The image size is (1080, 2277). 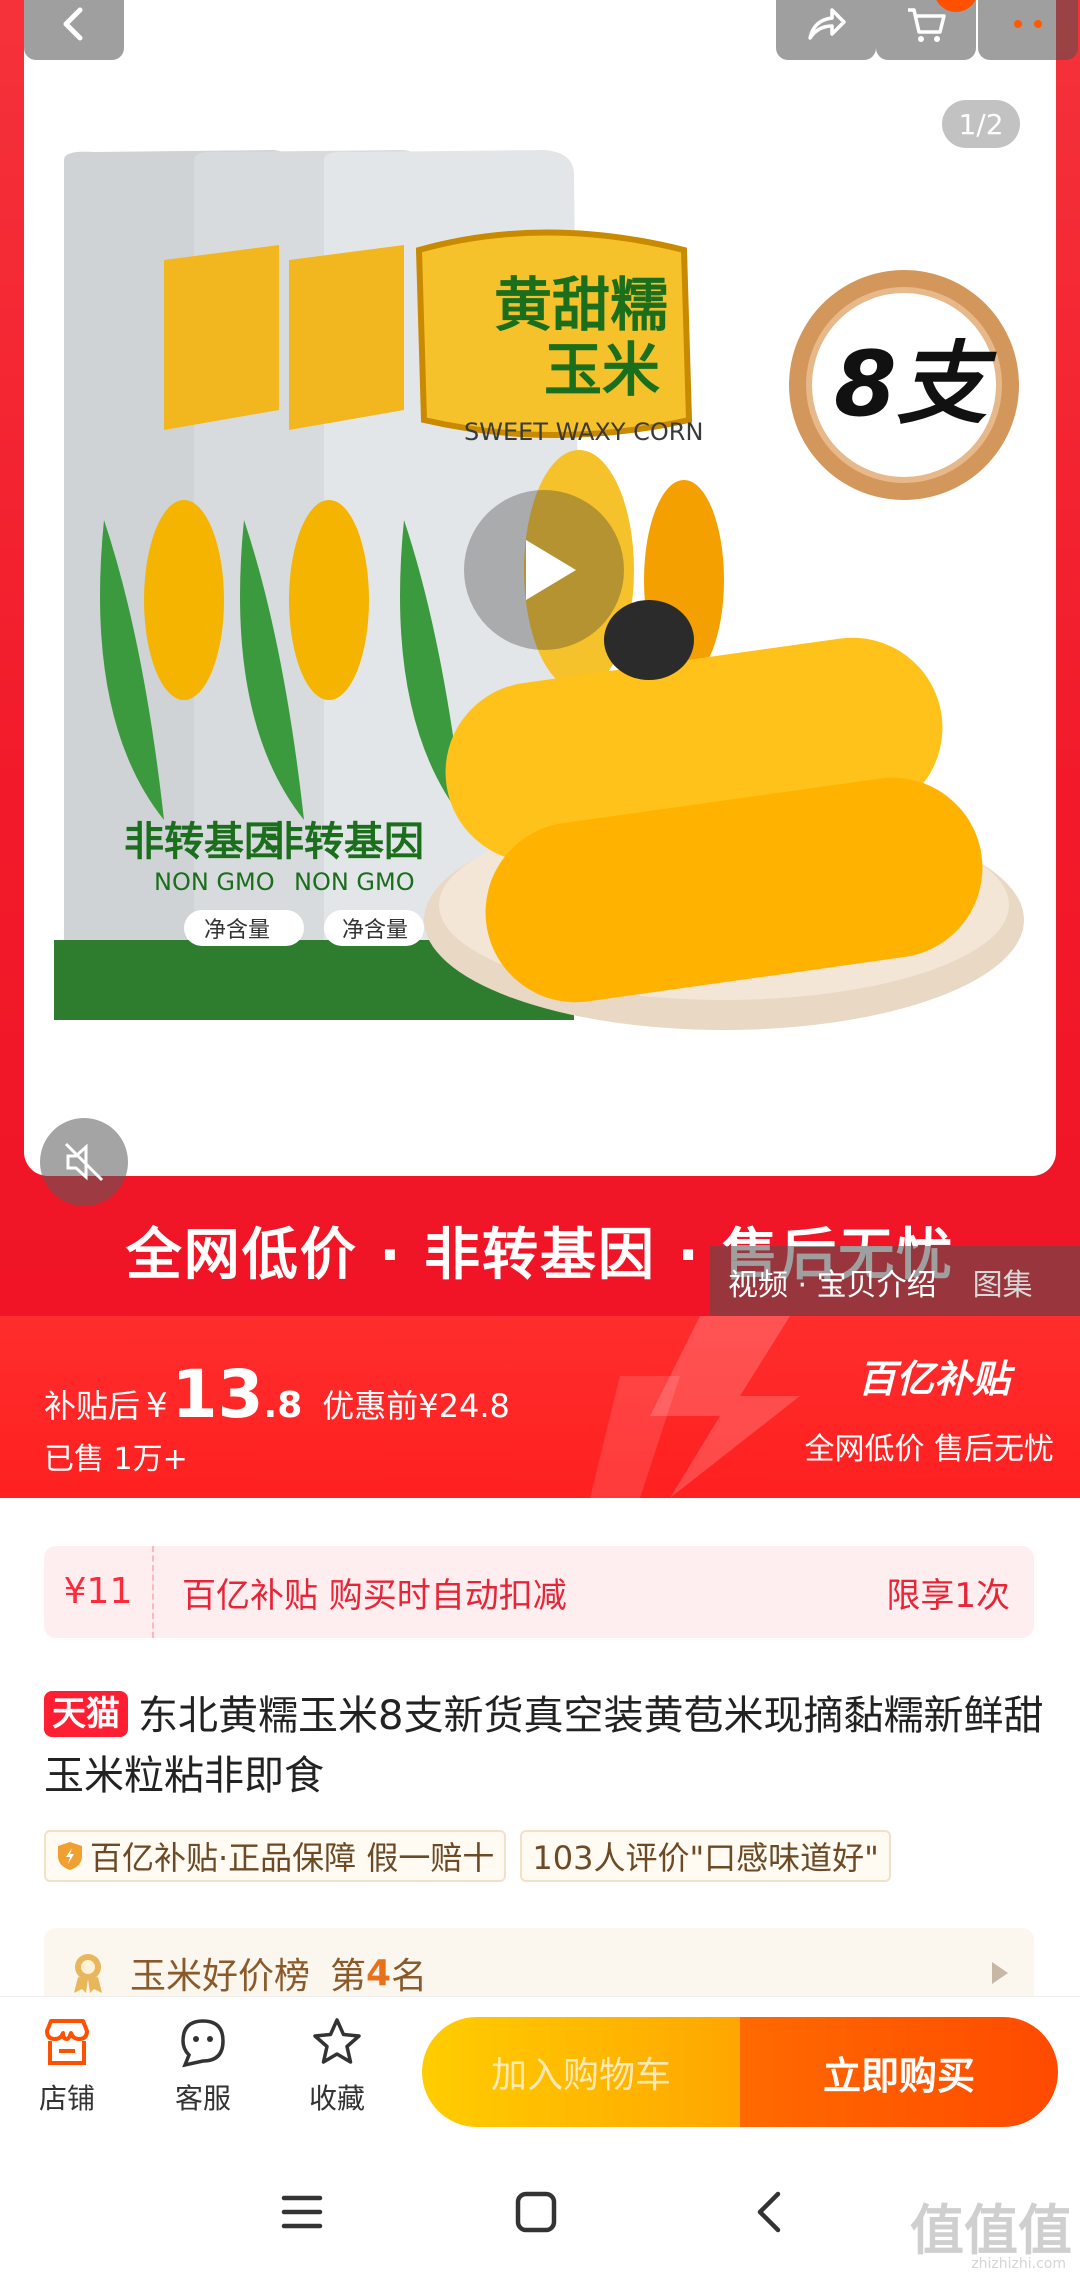 What do you see at coordinates (409, 1976) in the screenshot?
I see `ranking-suffix: 名` at bounding box center [409, 1976].